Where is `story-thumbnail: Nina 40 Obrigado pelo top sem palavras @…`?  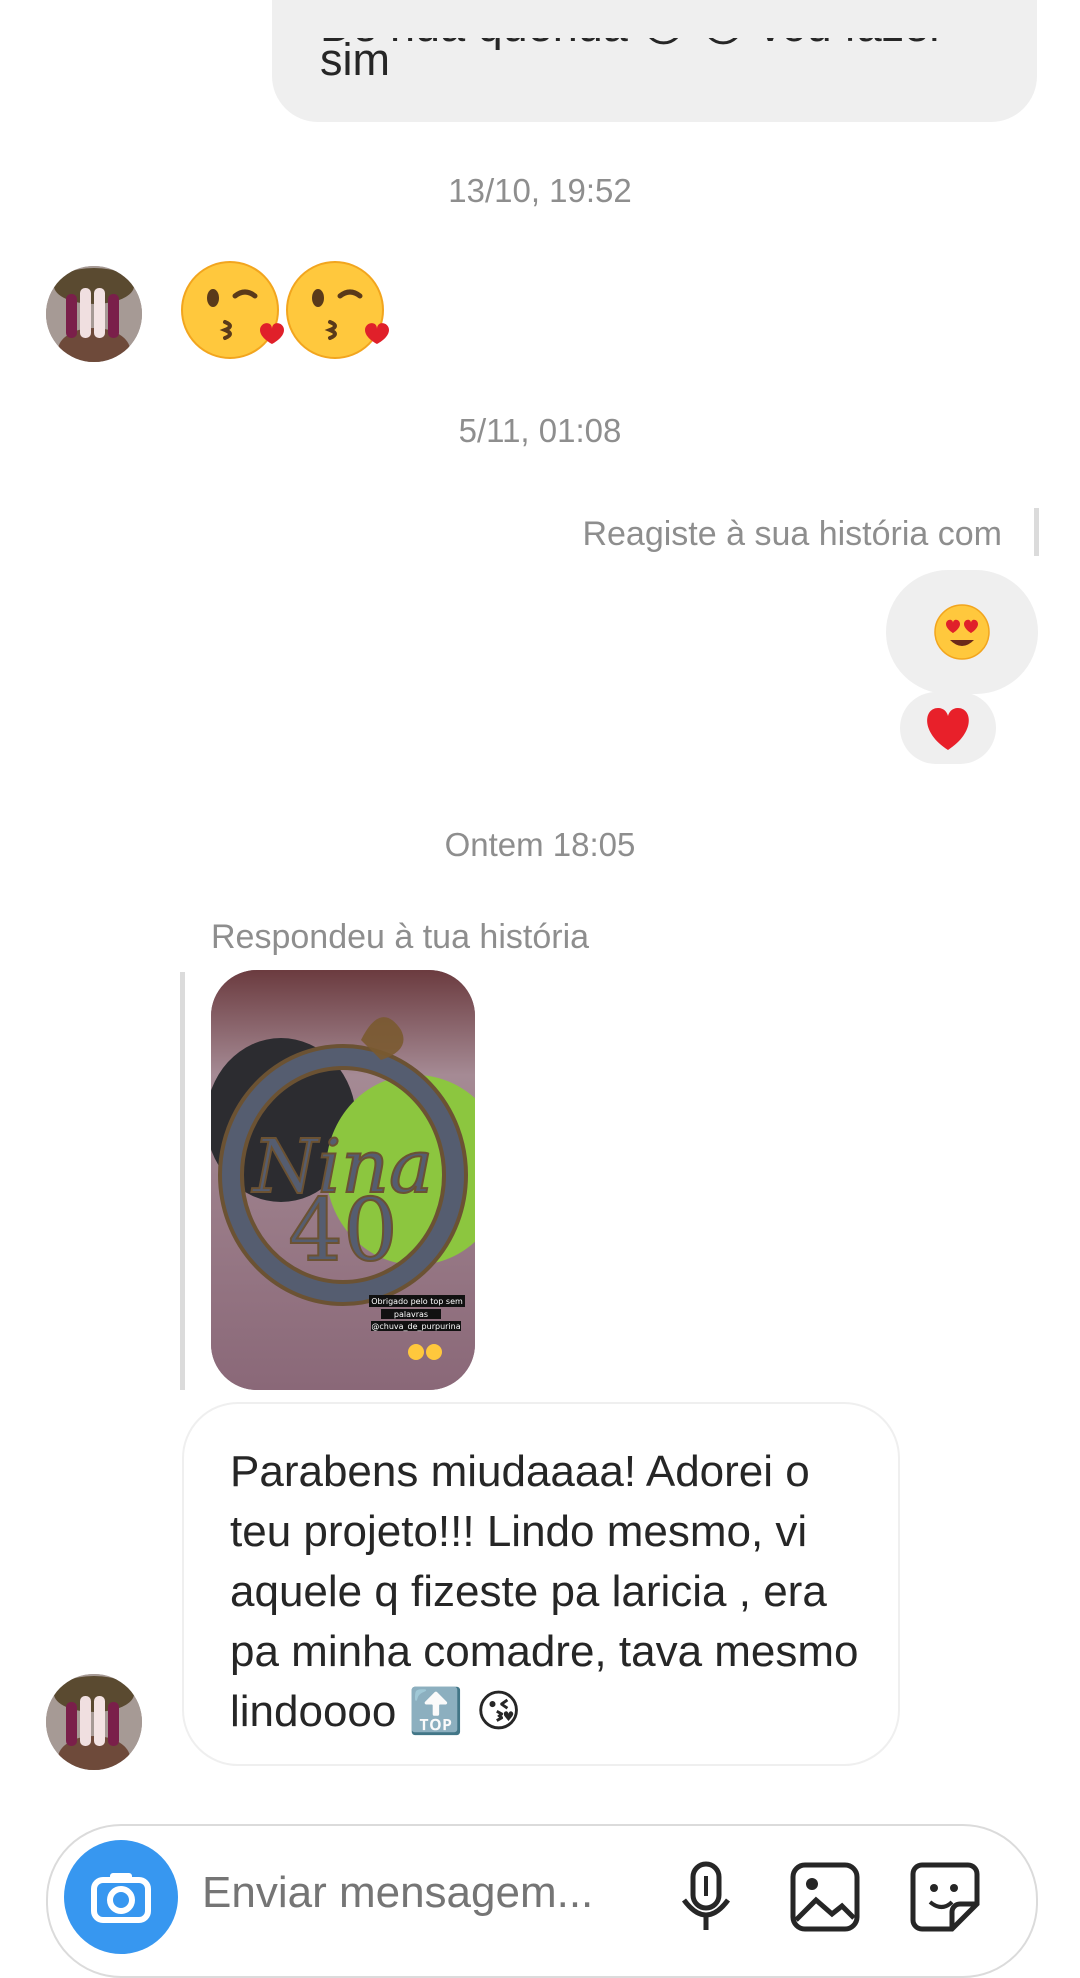 story-thumbnail: Nina 40 Obrigado pelo top sem palavras @… is located at coordinates (343, 1180).